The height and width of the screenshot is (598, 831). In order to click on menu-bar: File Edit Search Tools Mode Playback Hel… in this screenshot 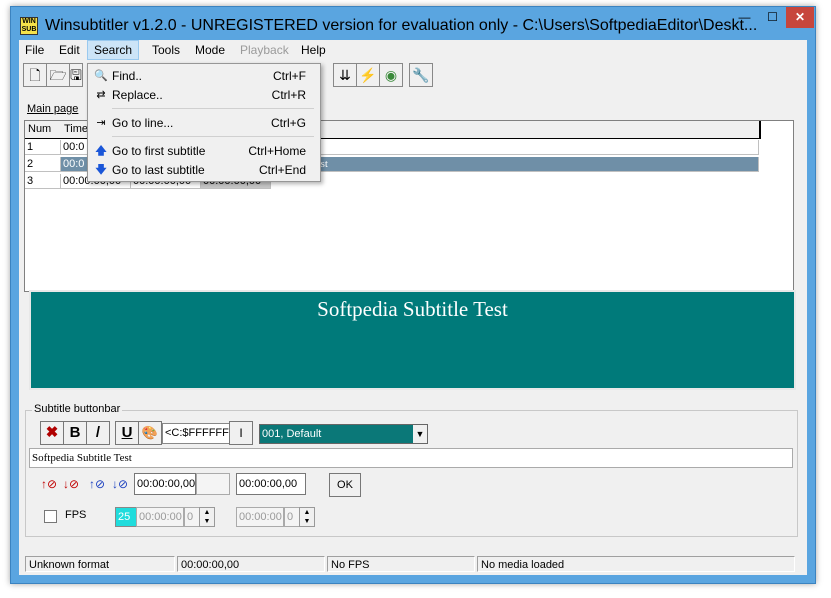, I will do `click(413, 50)`.